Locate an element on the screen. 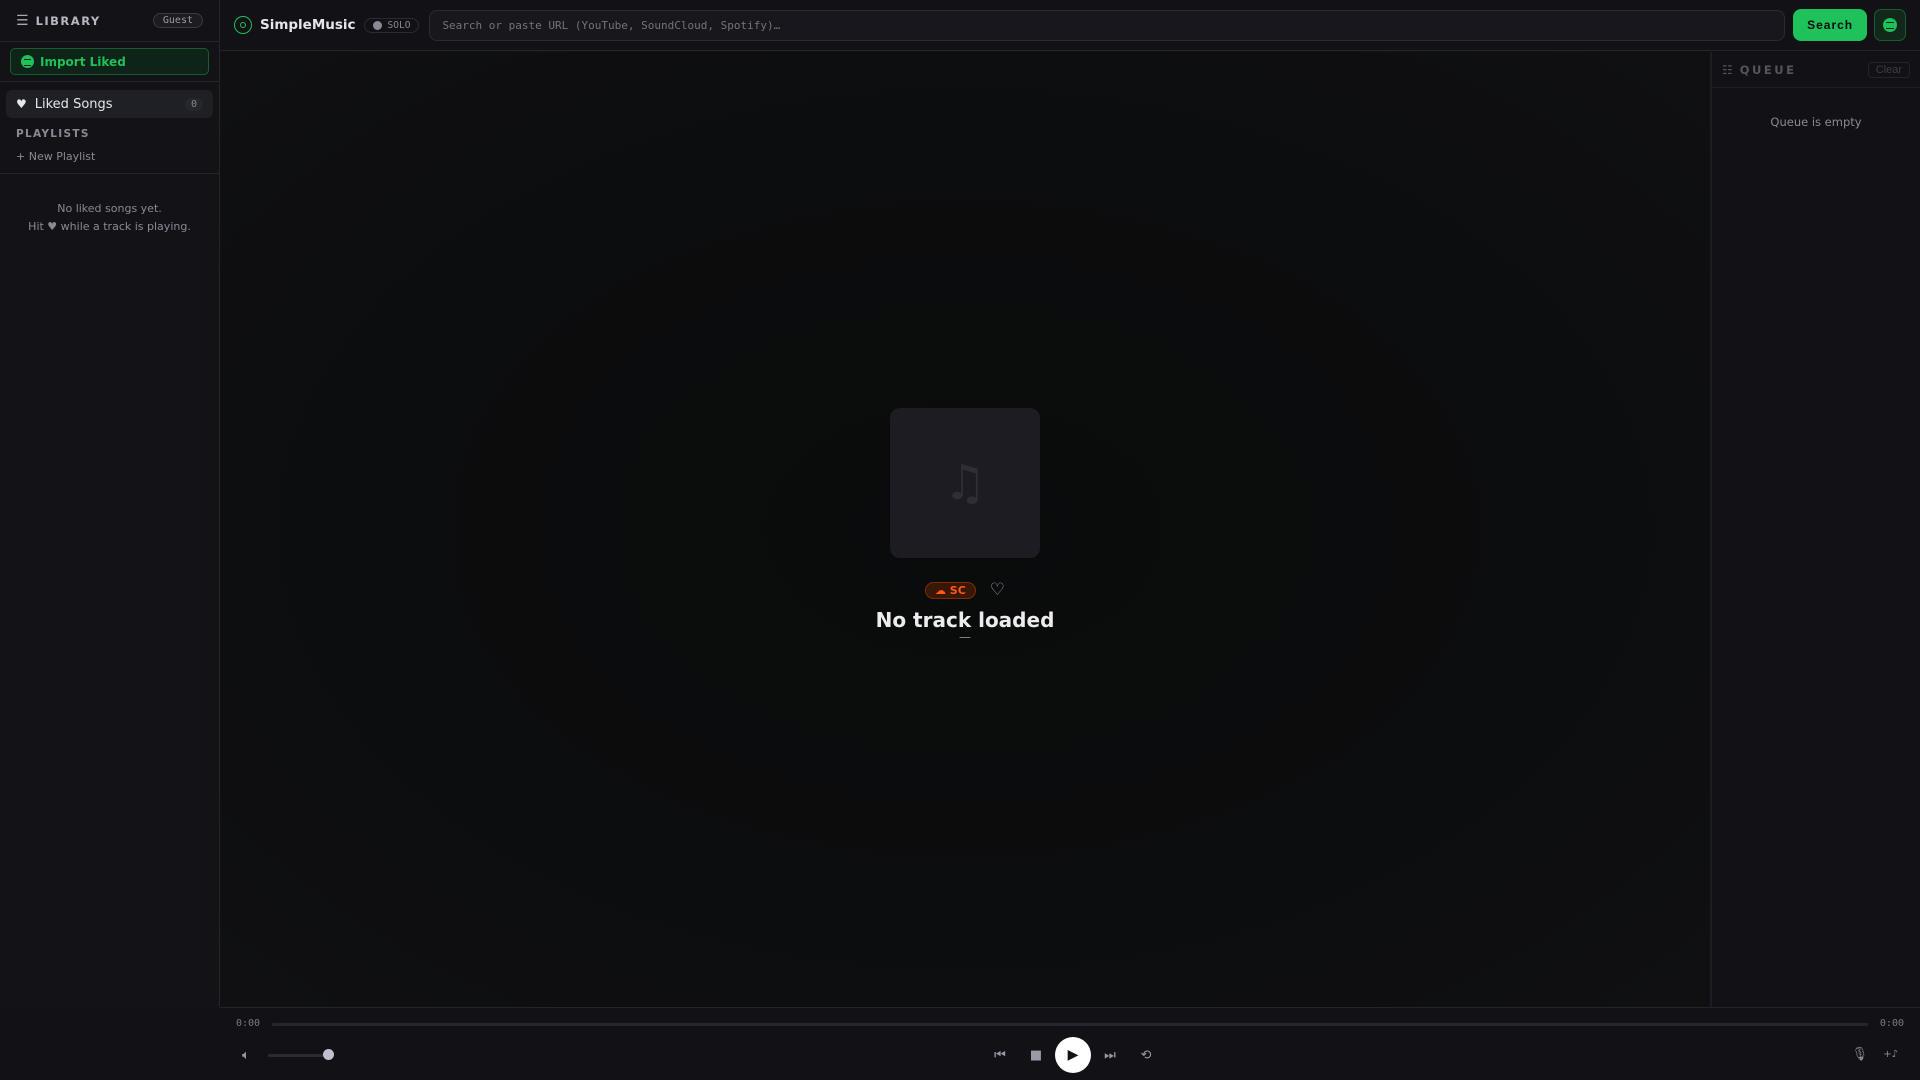  new-playlist-button: + New Playlist is located at coordinates (109, 157).